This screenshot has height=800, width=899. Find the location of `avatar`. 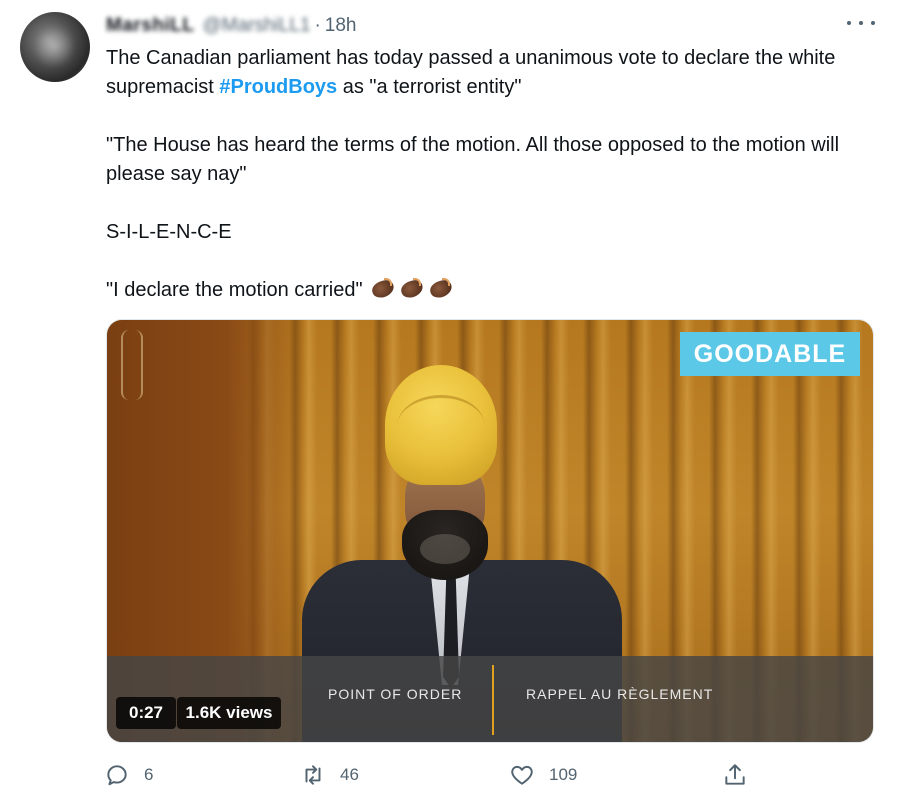

avatar is located at coordinates (55, 47).